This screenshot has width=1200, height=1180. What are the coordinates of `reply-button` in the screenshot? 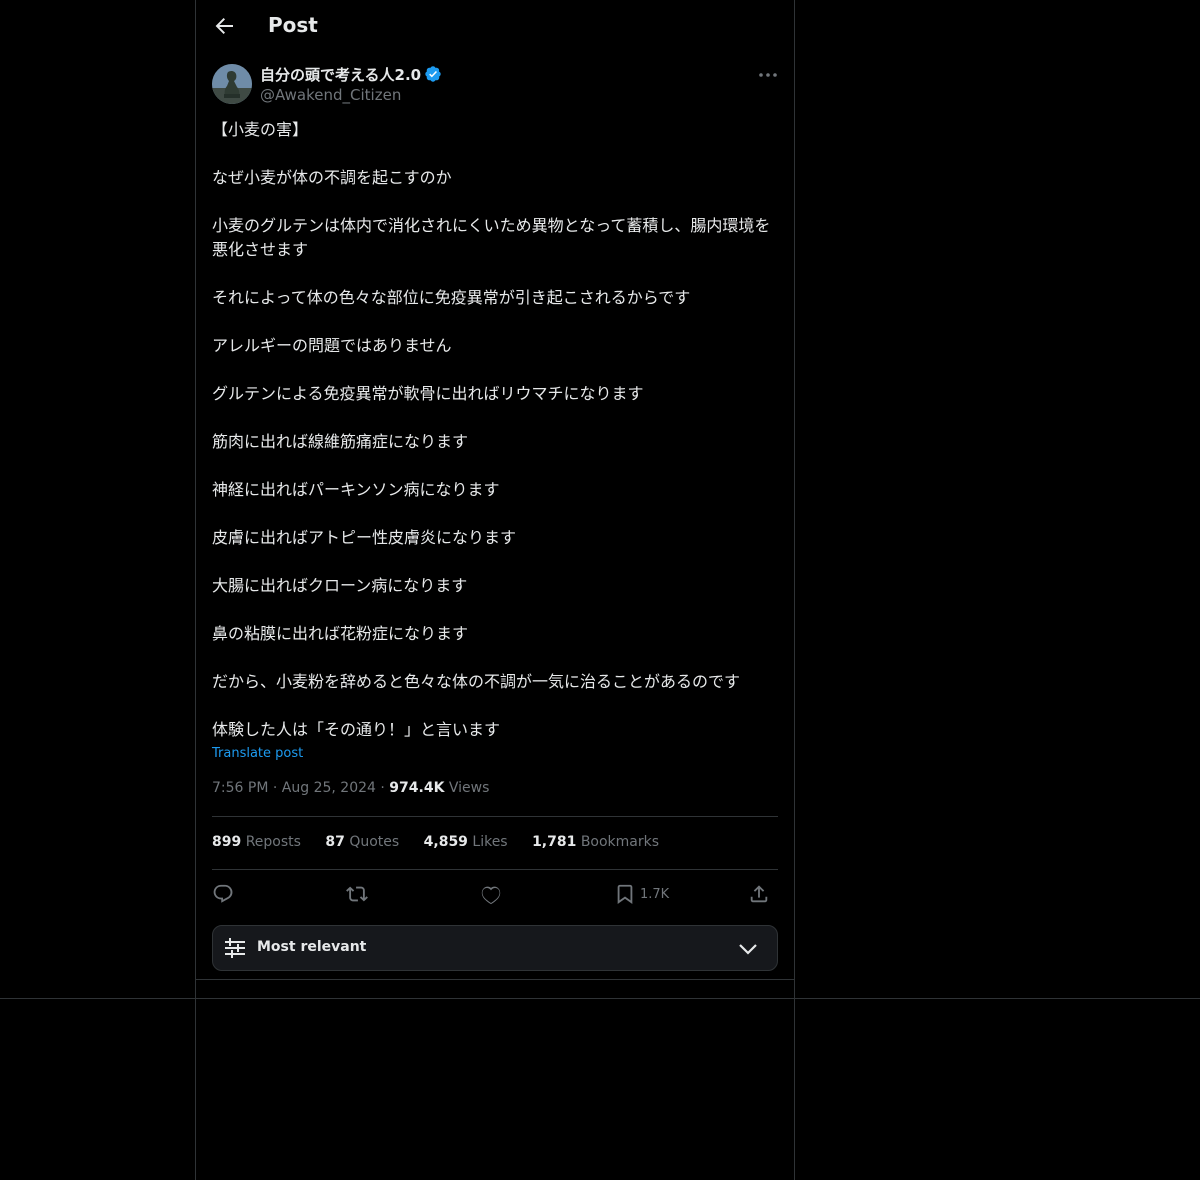 It's located at (223, 894).